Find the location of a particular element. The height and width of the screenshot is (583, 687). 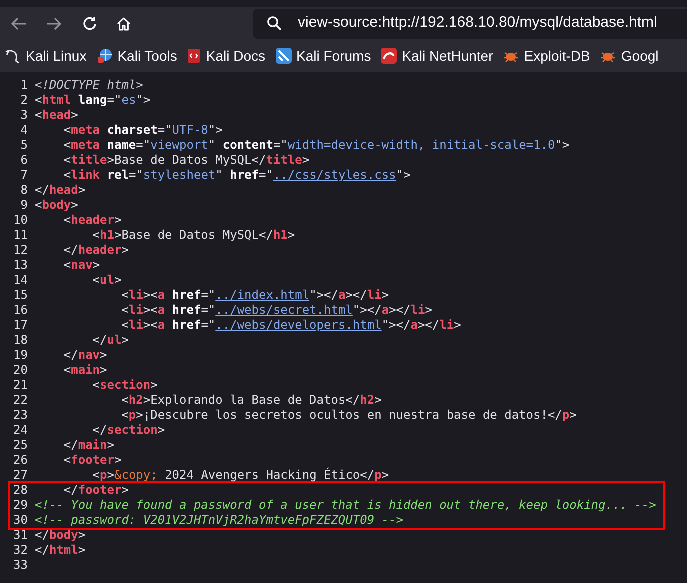

line-number: 1 is located at coordinates (24, 85).